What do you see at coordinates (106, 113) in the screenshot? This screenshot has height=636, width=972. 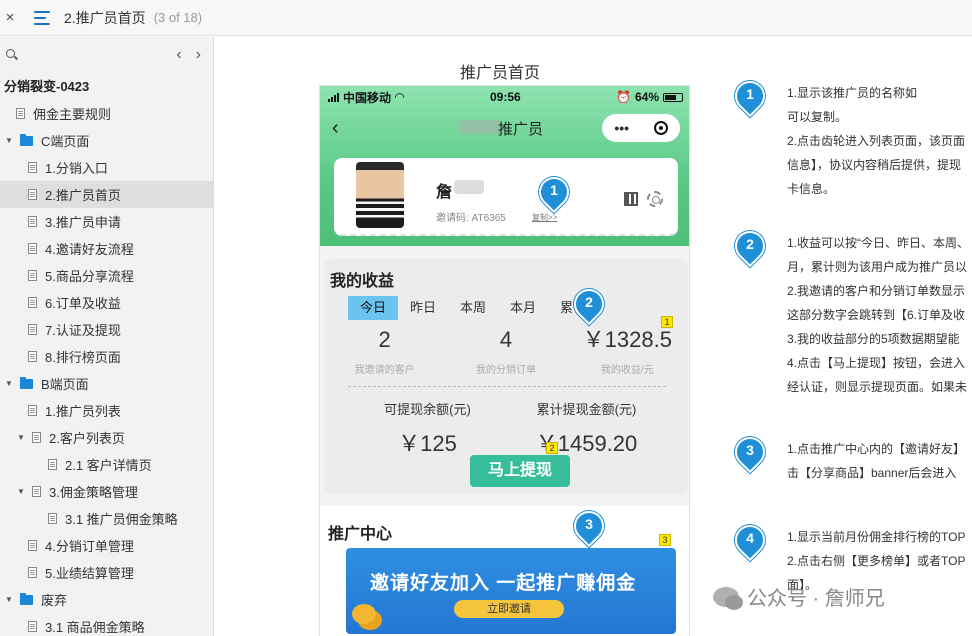 I see `sidebar-item: 佣金主要规则` at bounding box center [106, 113].